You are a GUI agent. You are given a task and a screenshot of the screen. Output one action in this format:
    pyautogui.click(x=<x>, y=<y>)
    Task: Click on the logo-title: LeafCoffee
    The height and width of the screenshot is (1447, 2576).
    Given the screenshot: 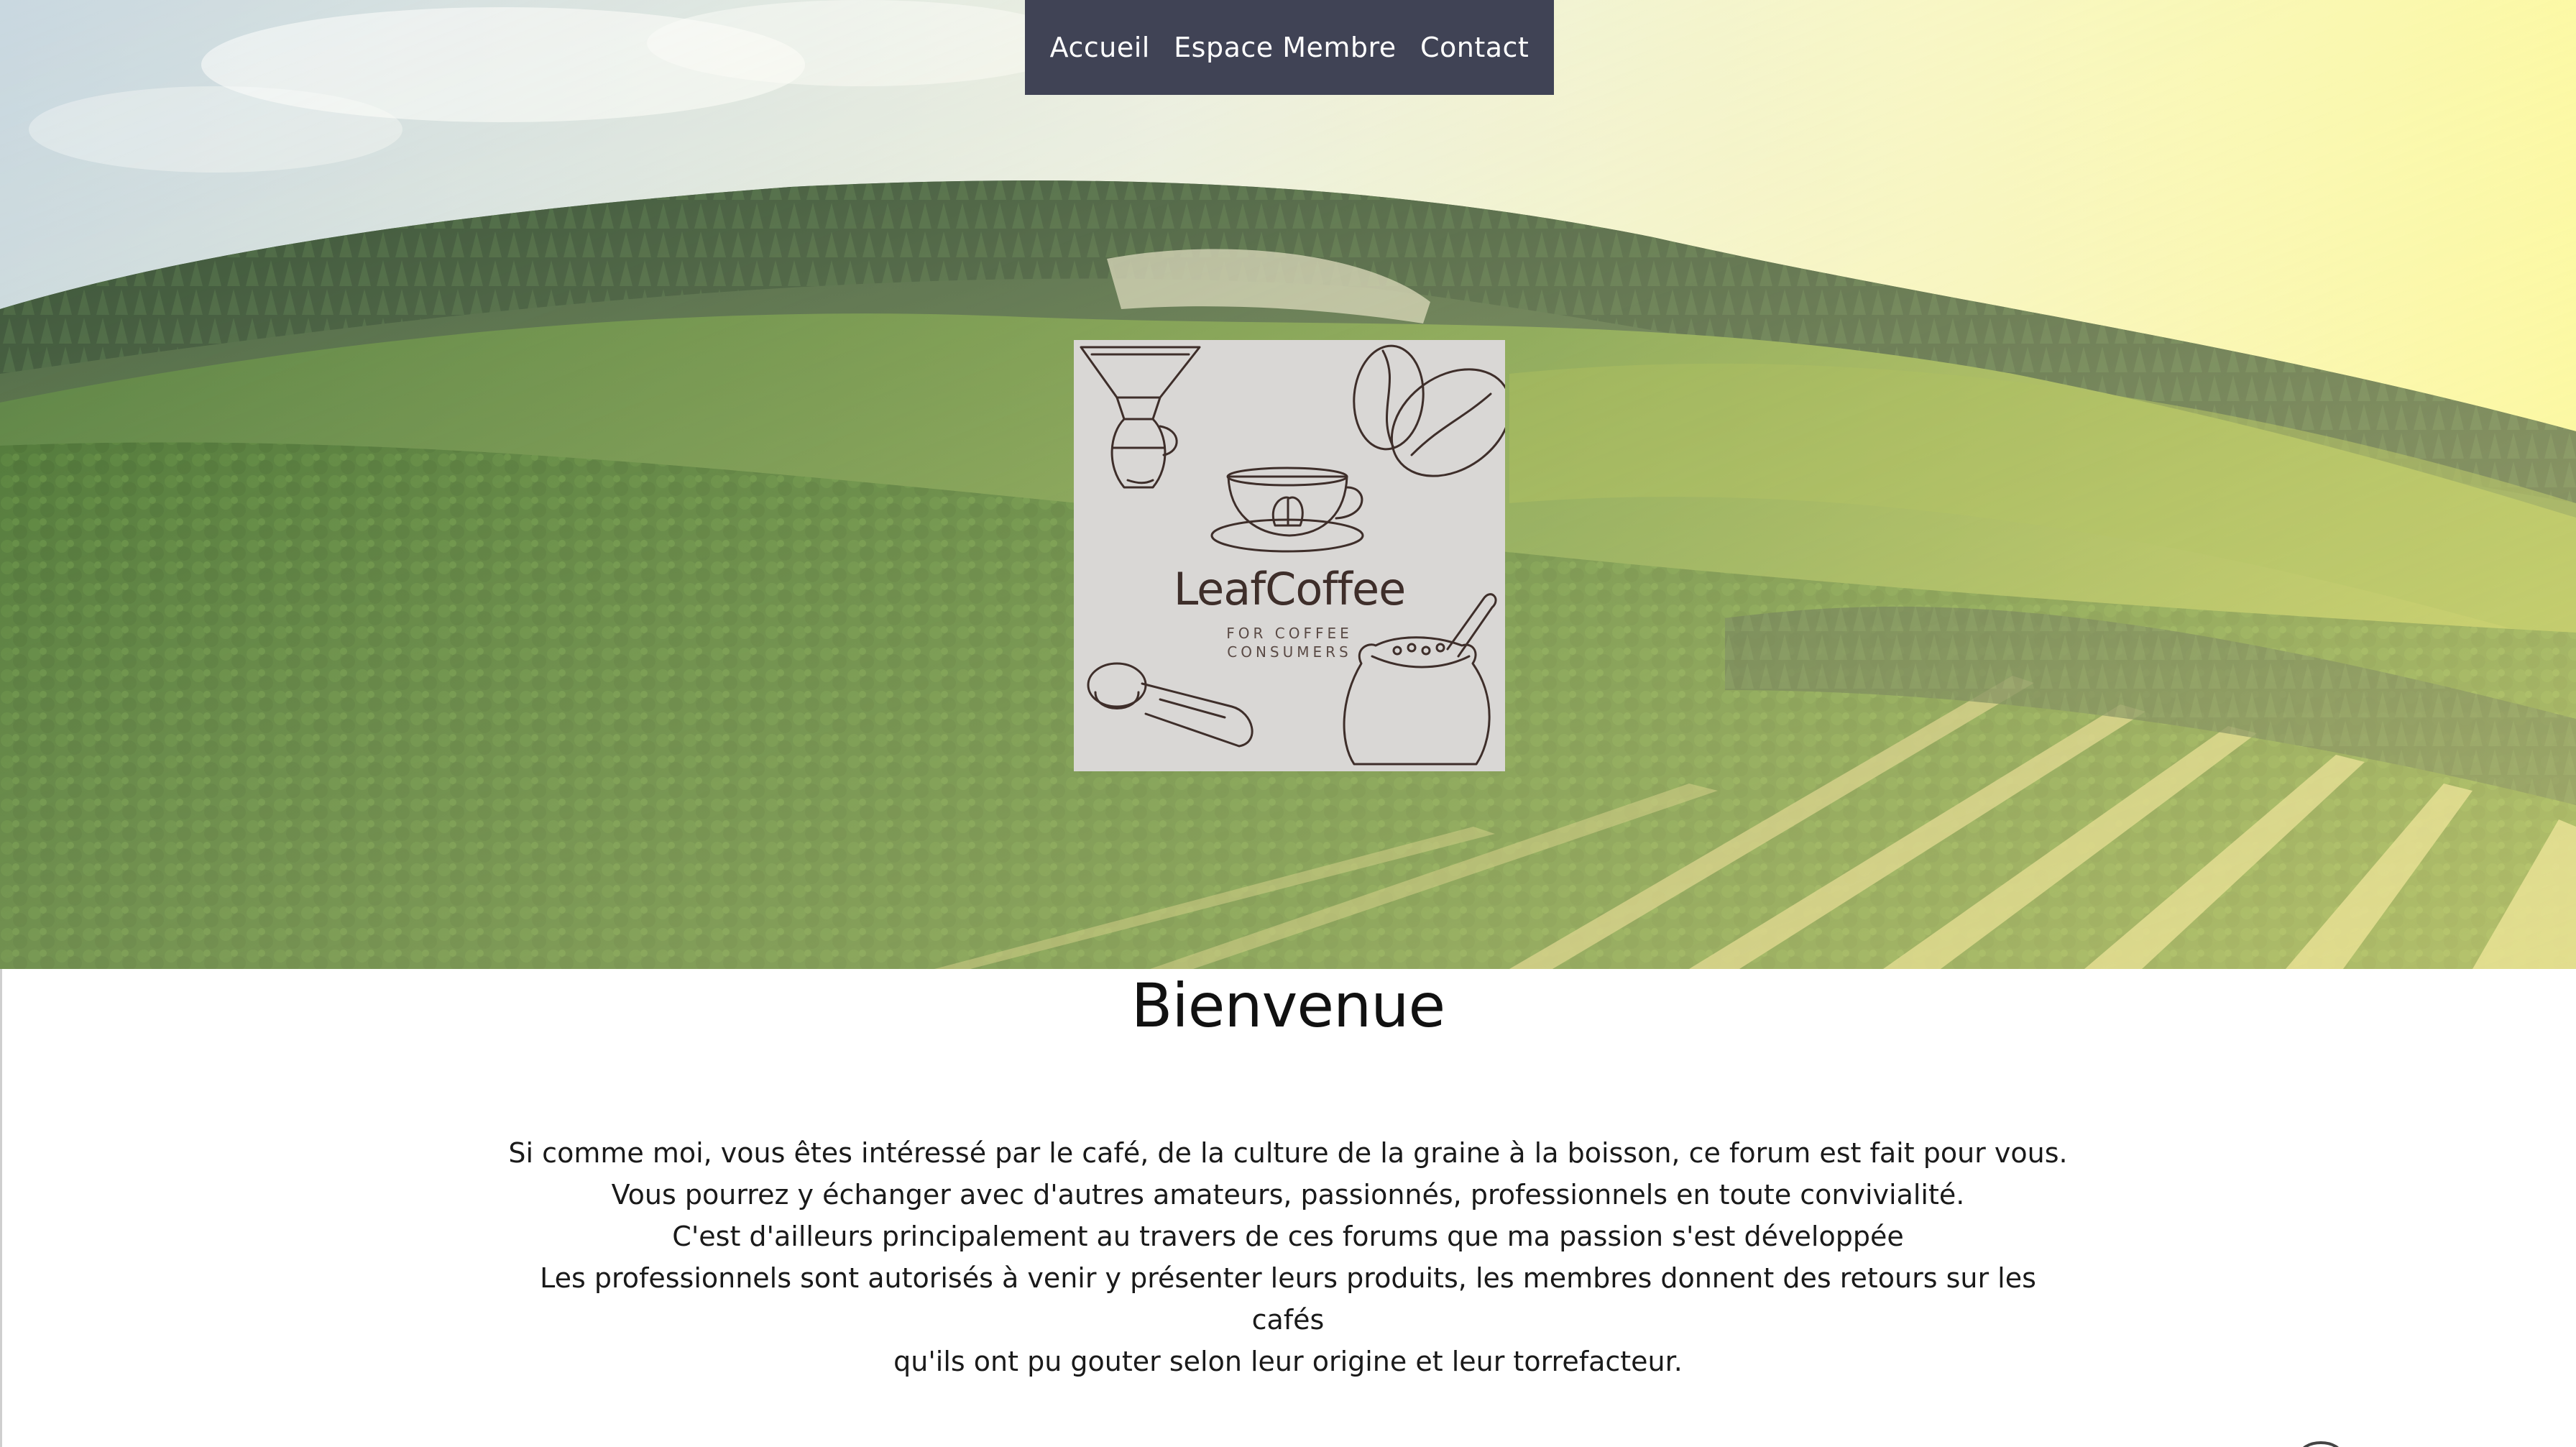 What is the action you would take?
    pyautogui.click(x=1290, y=589)
    